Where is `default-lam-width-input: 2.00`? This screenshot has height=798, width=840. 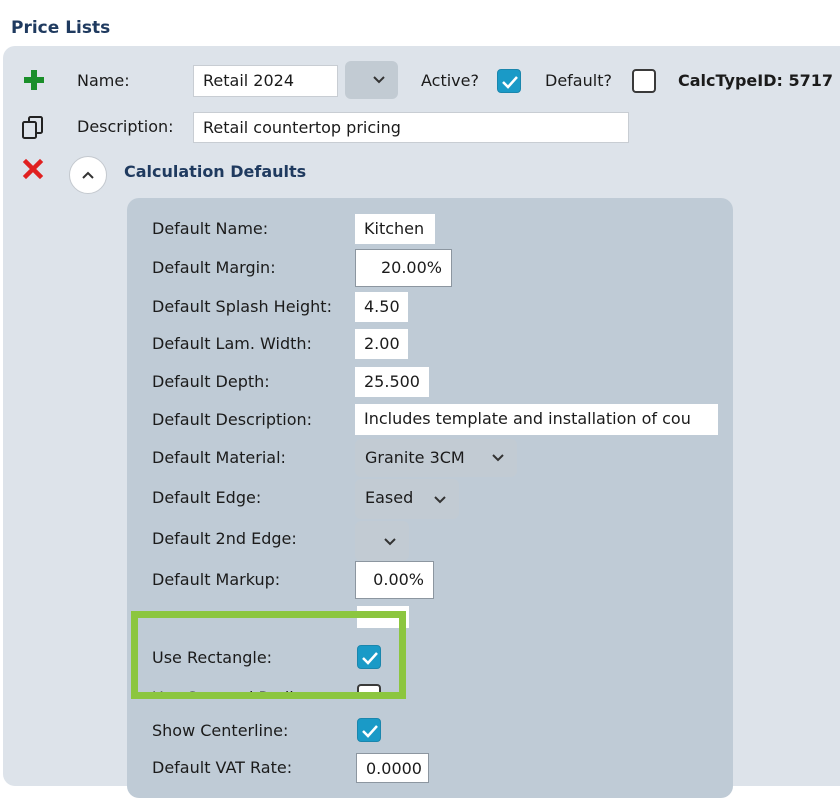 default-lam-width-input: 2.00 is located at coordinates (381, 344).